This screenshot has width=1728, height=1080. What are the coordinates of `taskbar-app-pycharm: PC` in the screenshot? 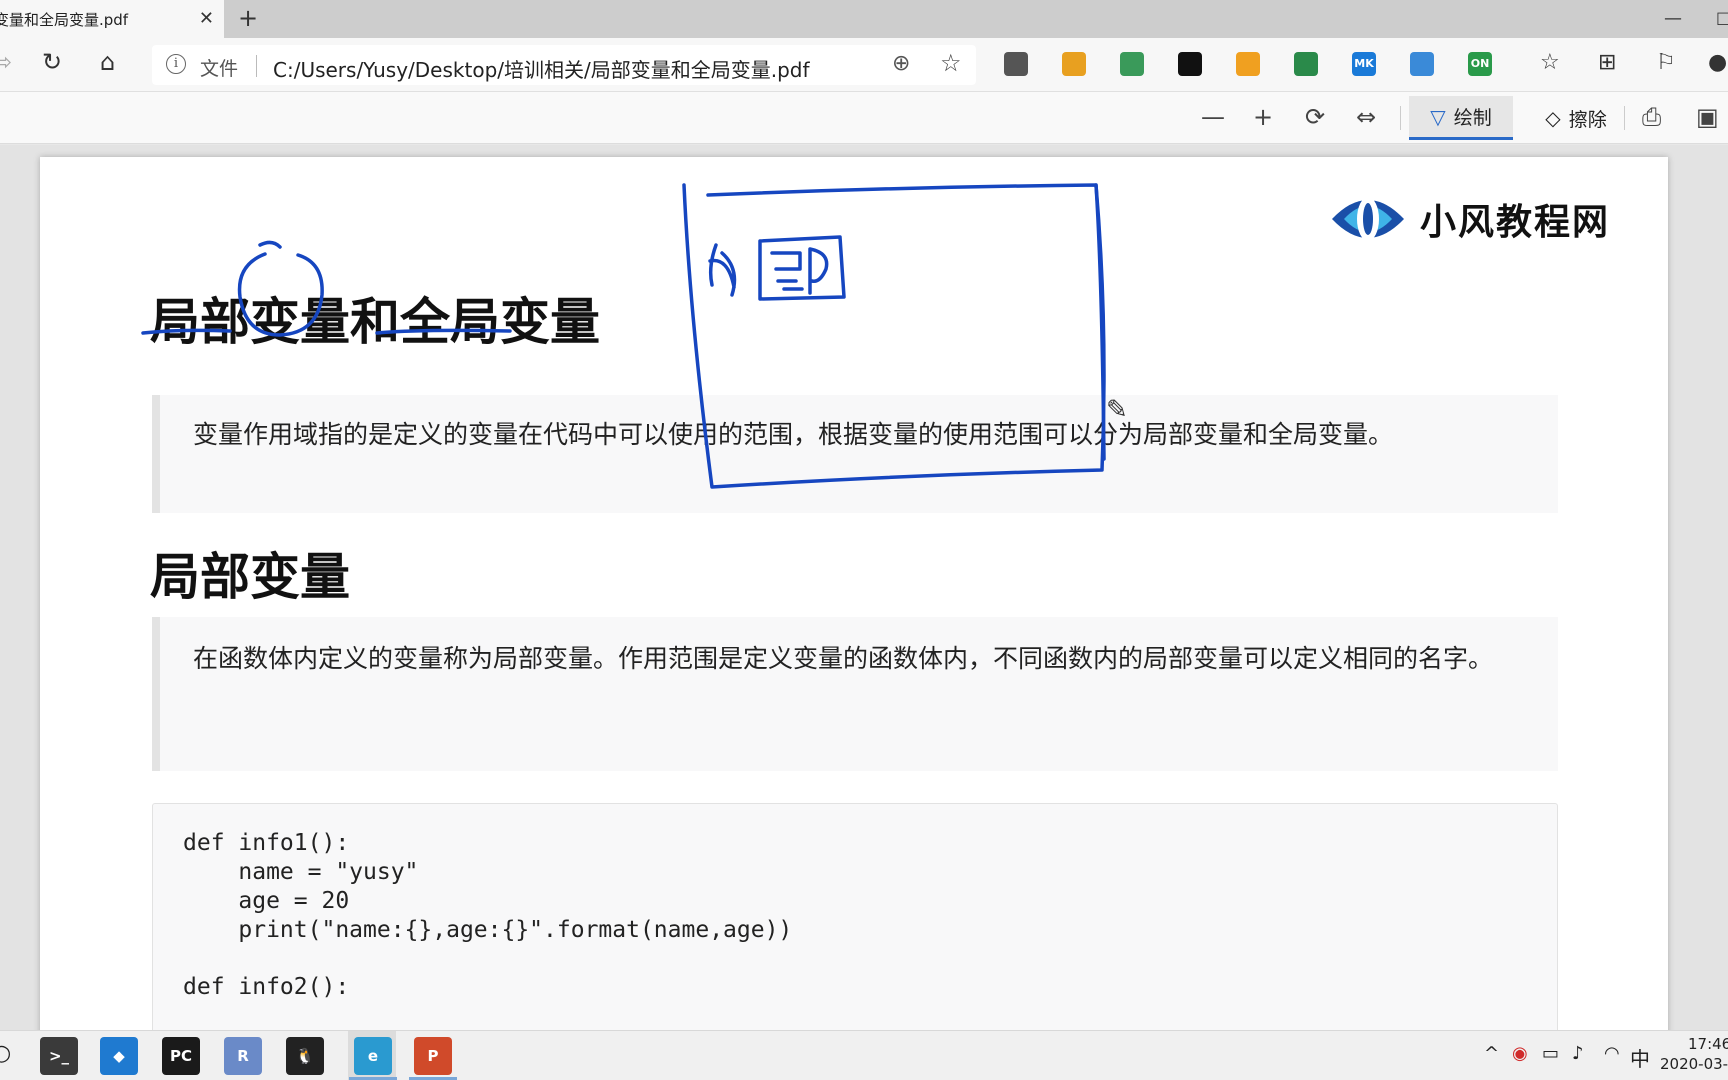 It's located at (181, 1056).